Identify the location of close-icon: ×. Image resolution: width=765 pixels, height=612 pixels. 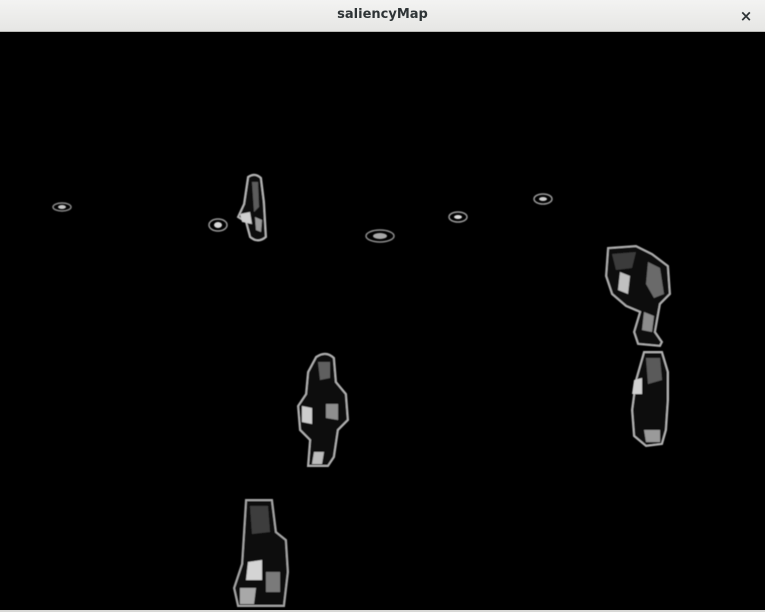
(746, 16).